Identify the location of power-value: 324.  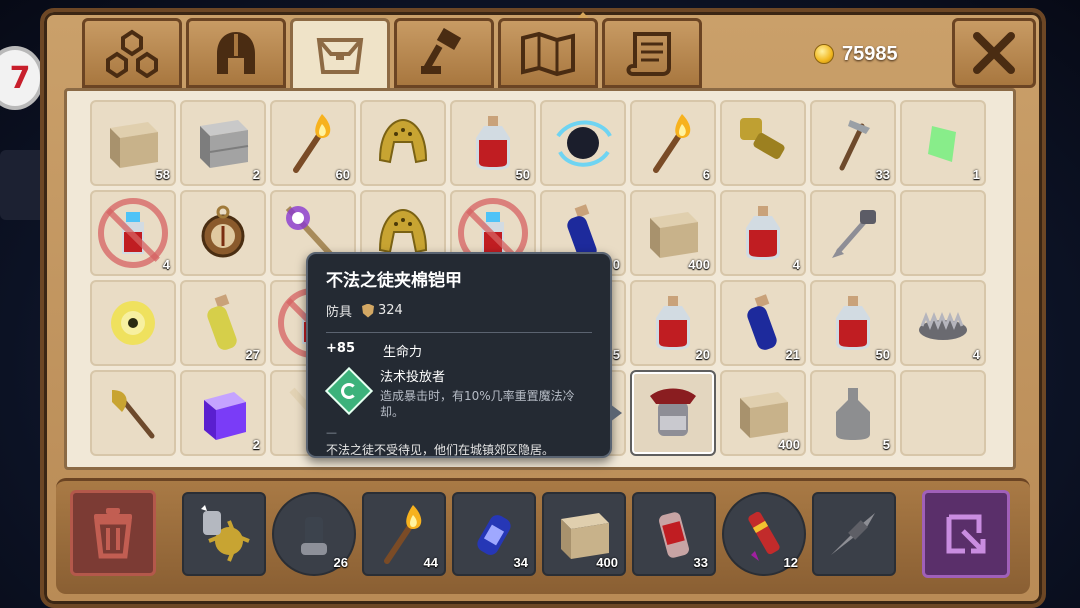
(390, 310).